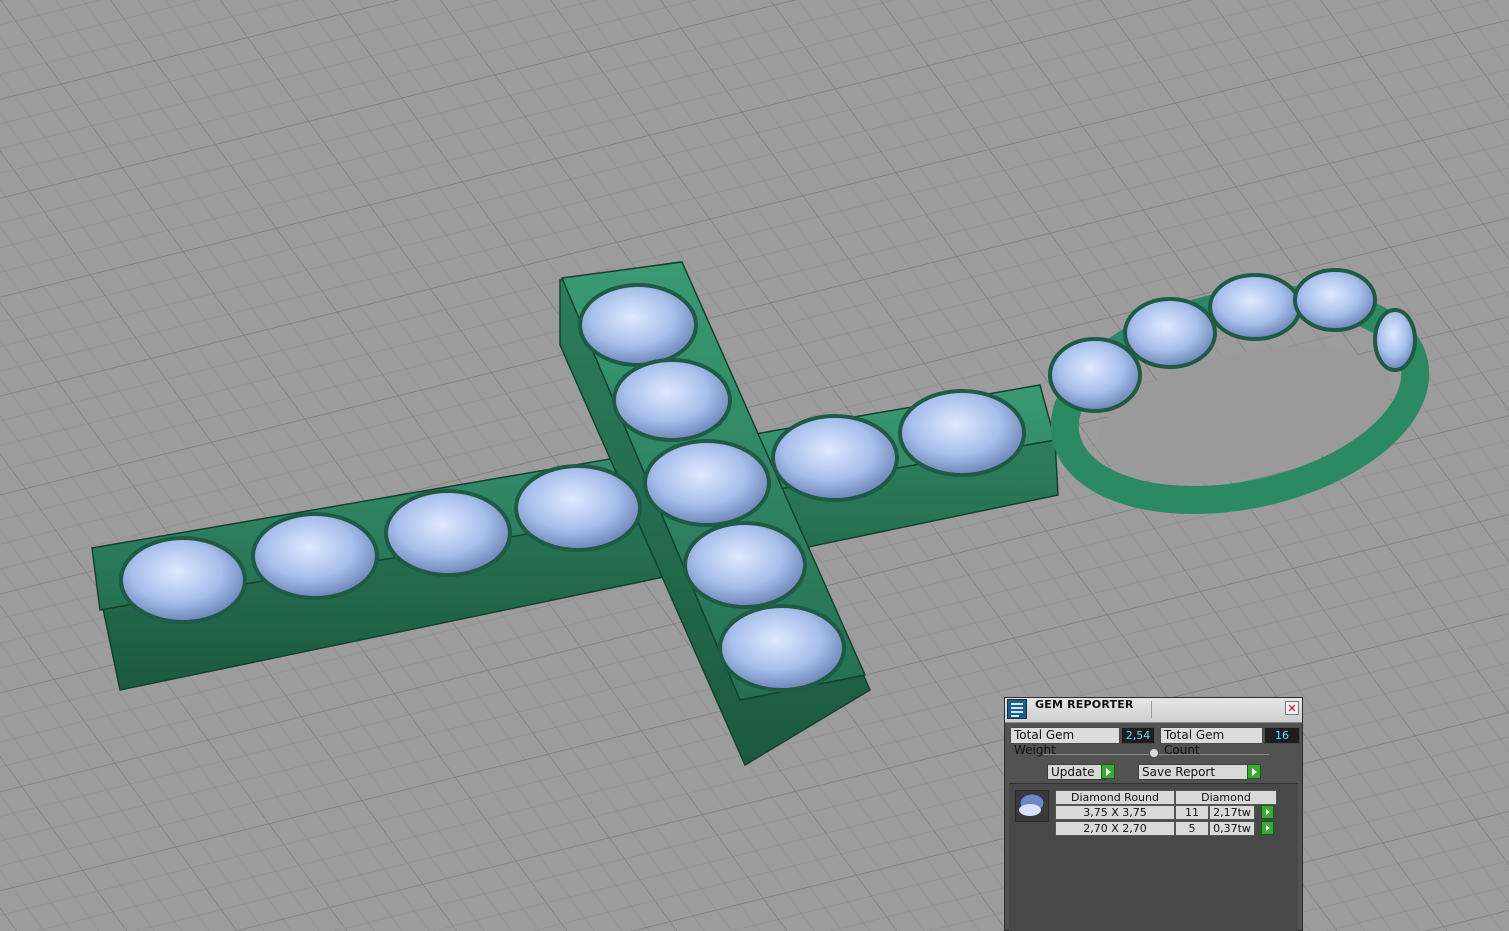  I want to click on title-divider, so click(1151, 709).